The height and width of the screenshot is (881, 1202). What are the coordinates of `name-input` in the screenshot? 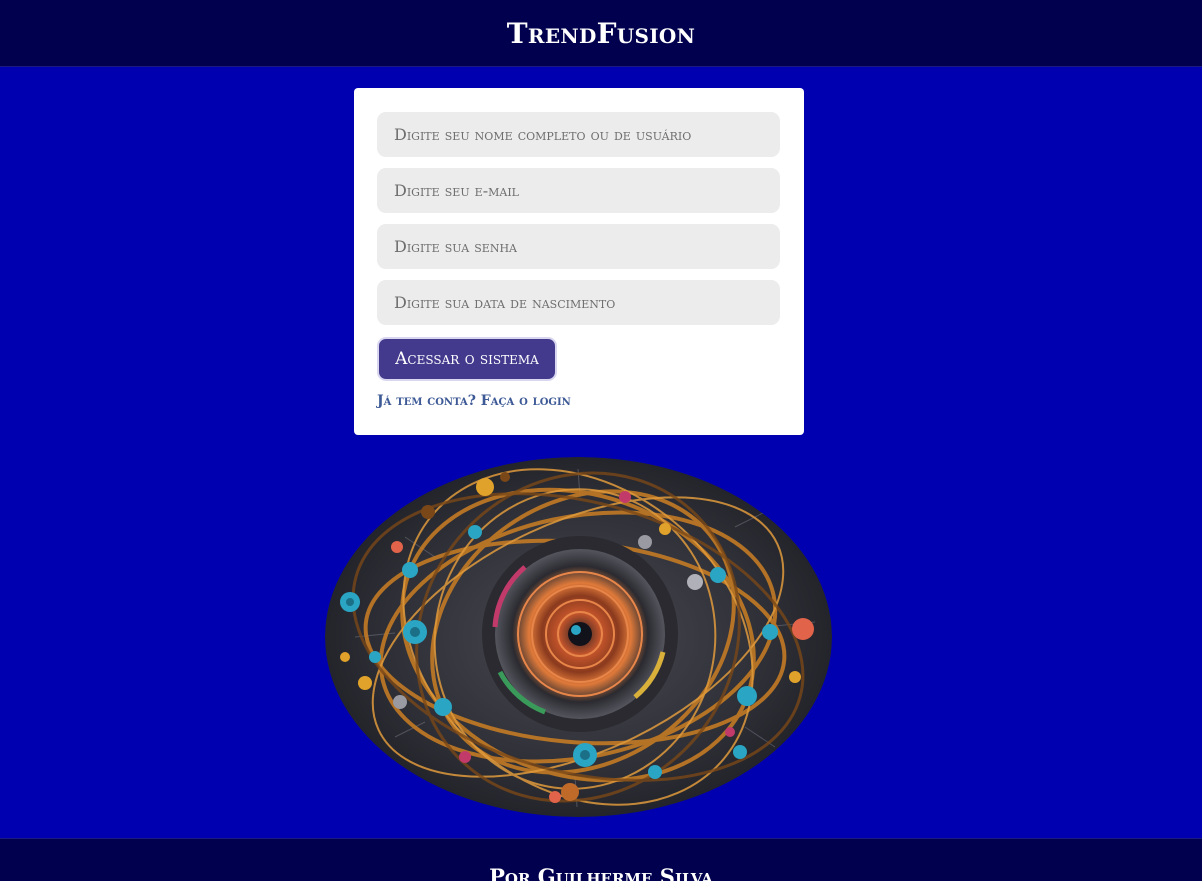 It's located at (578, 134).